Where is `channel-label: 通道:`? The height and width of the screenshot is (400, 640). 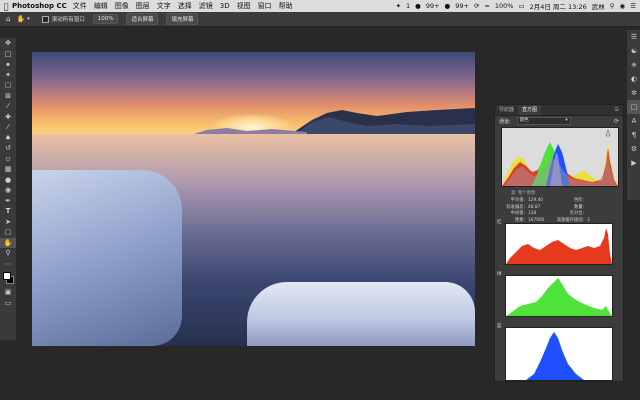 channel-label: 通道: is located at coordinates (505, 121).